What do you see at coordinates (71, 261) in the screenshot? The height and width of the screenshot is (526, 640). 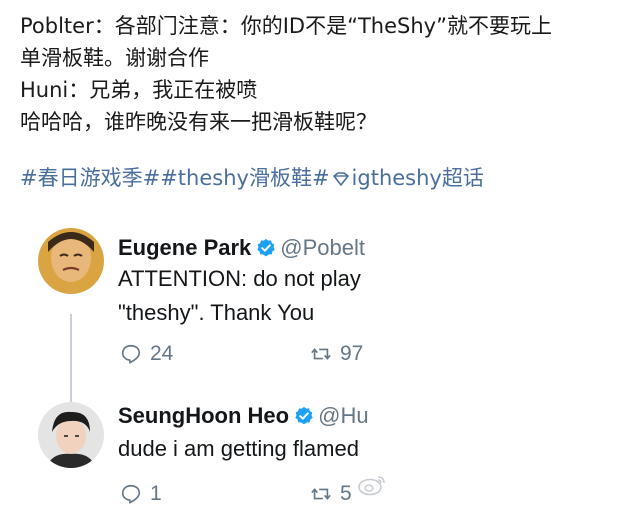 I see `avatar-eugene-park` at bounding box center [71, 261].